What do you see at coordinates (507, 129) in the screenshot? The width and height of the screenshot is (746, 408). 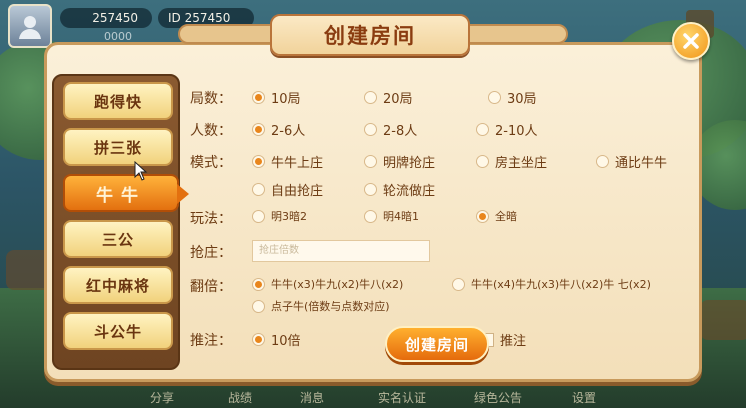 I see `players-option-2-10: 2-10人` at bounding box center [507, 129].